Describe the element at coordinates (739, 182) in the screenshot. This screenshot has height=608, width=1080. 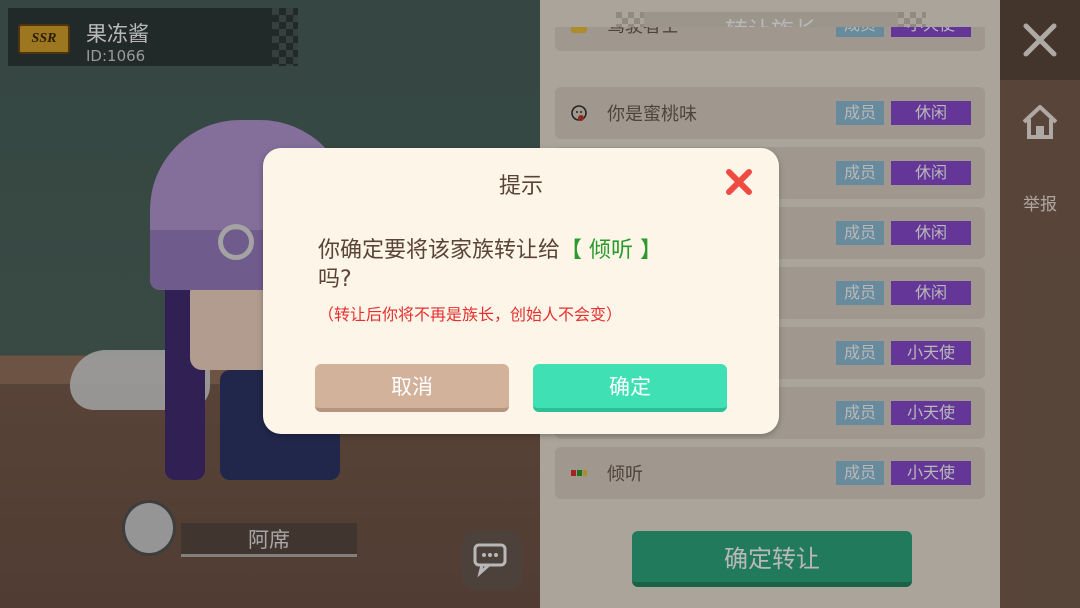
I see `close-icon` at that location.